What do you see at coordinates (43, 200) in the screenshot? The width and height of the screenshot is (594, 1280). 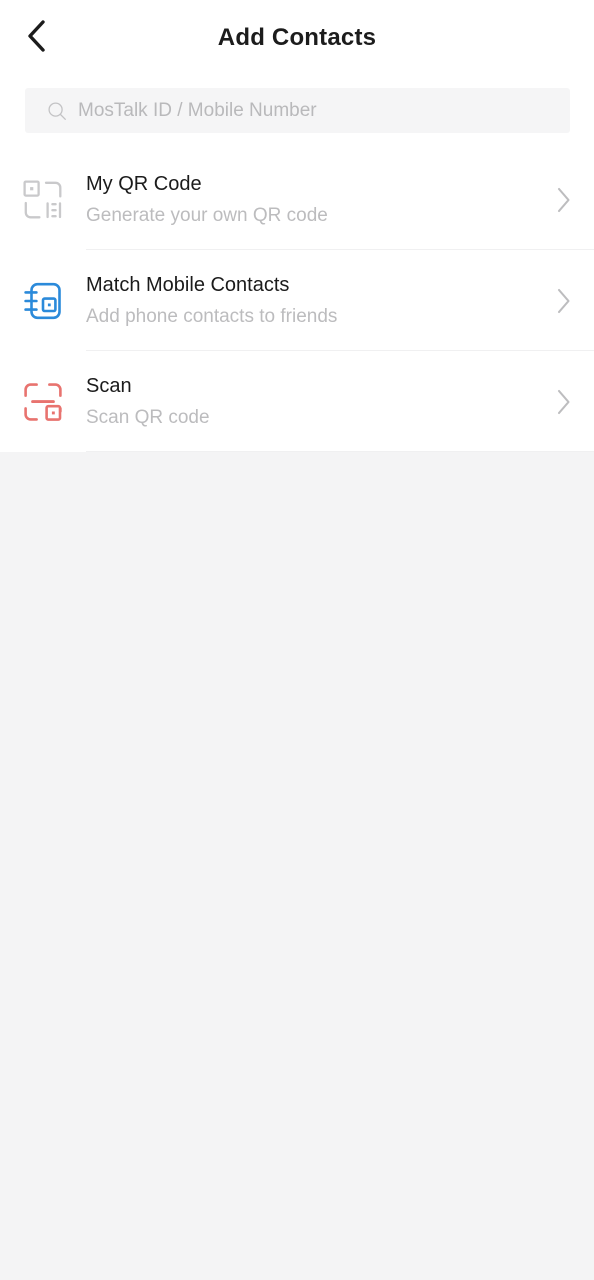 I see `my-qr-code-icon` at bounding box center [43, 200].